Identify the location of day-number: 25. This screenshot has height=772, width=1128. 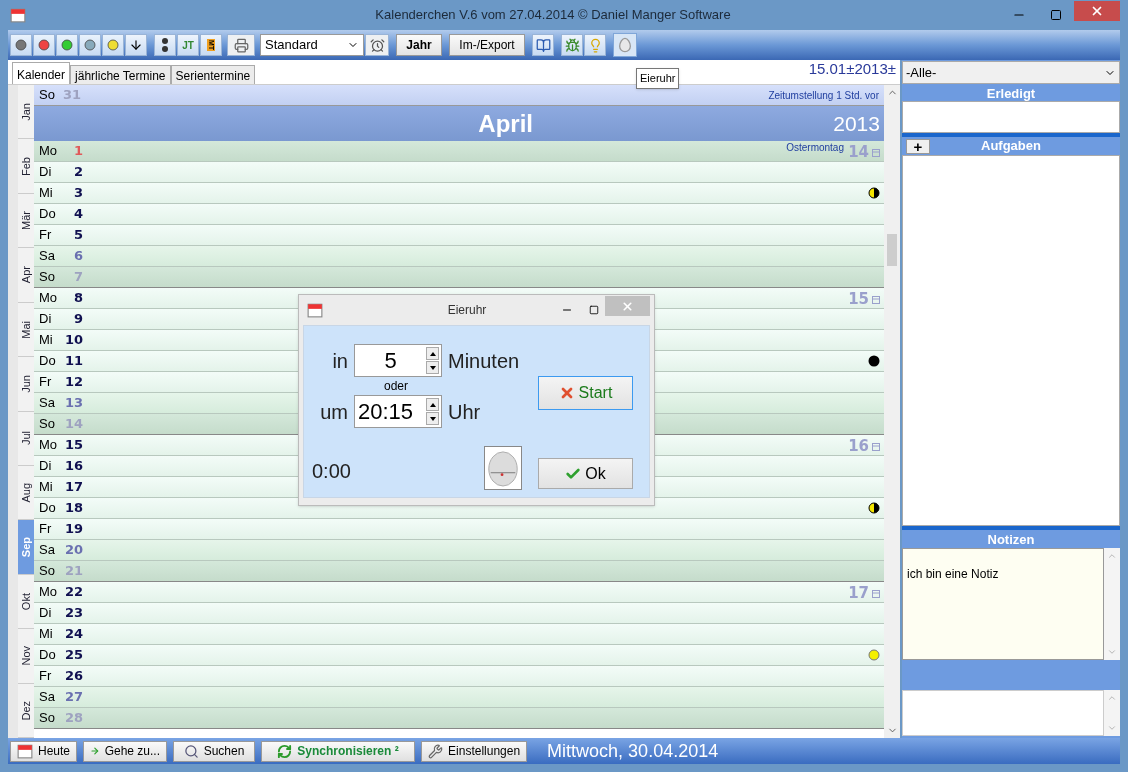
(73, 655).